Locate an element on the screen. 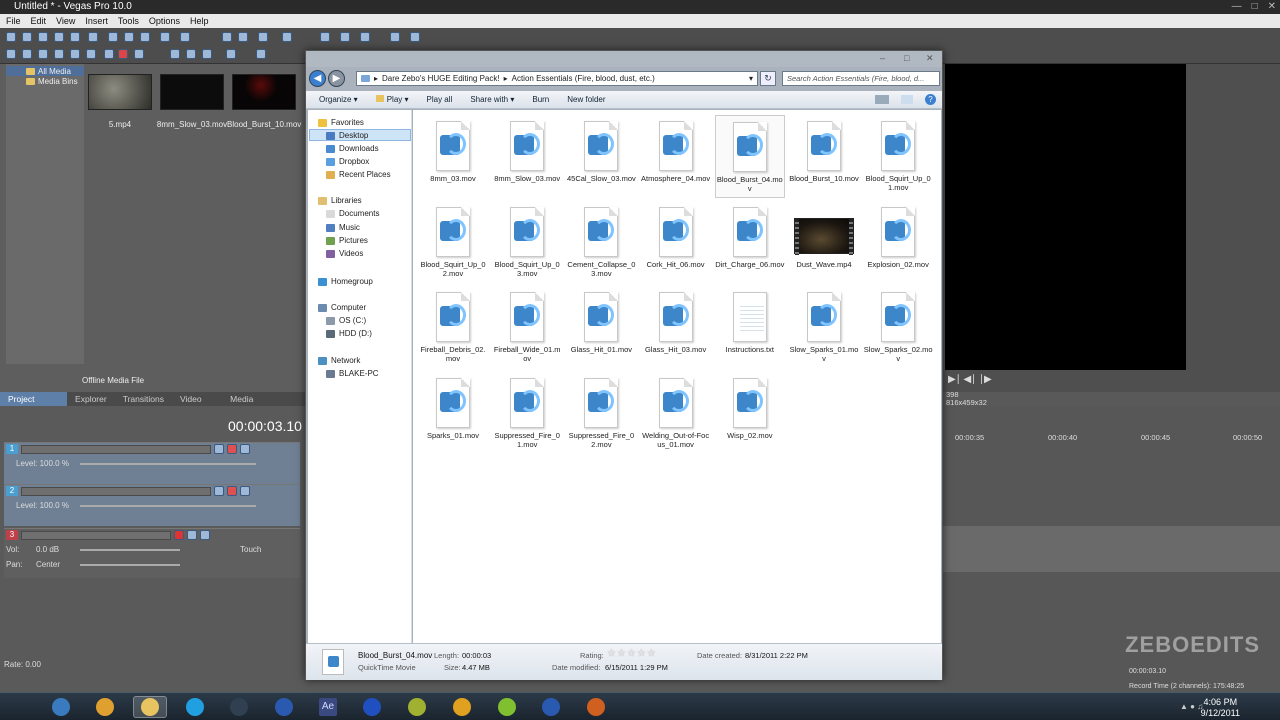 The height and width of the screenshot is (720, 1280). nav-item-pictures: Pictures is located at coordinates (347, 240).